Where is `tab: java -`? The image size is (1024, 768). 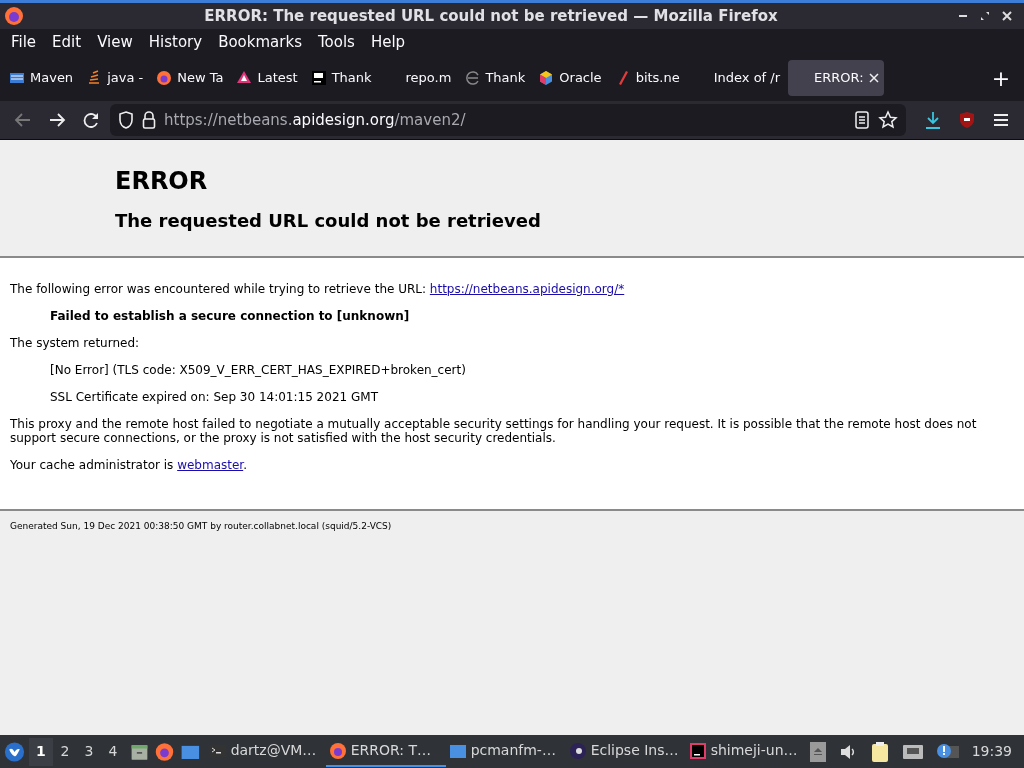
tab: java - is located at coordinates (115, 78).